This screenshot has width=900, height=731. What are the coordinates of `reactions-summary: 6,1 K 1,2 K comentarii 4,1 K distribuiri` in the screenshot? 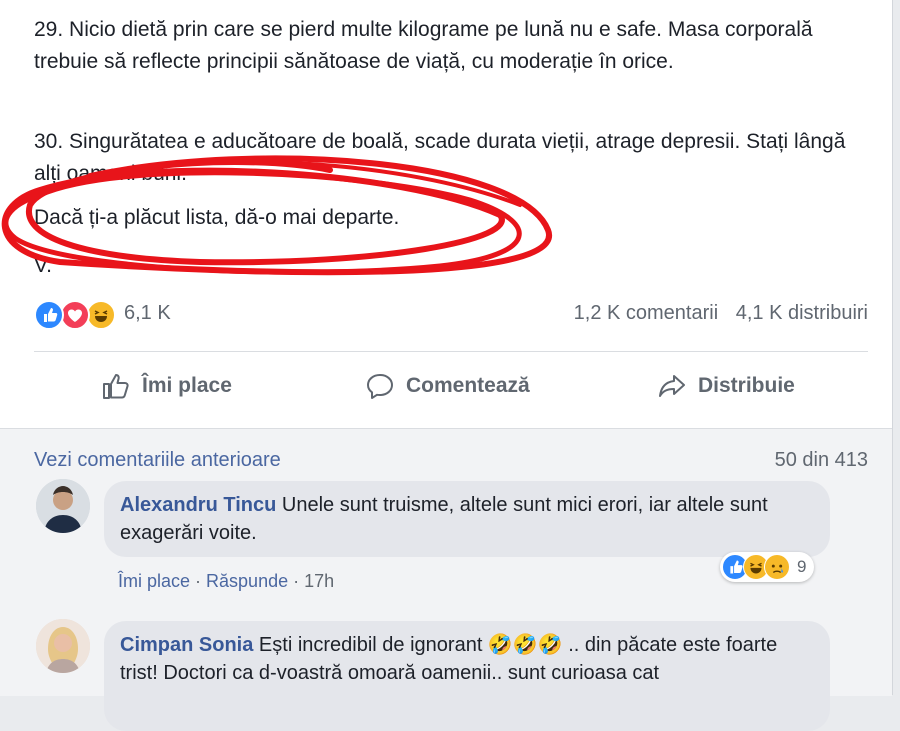 It's located at (451, 314).